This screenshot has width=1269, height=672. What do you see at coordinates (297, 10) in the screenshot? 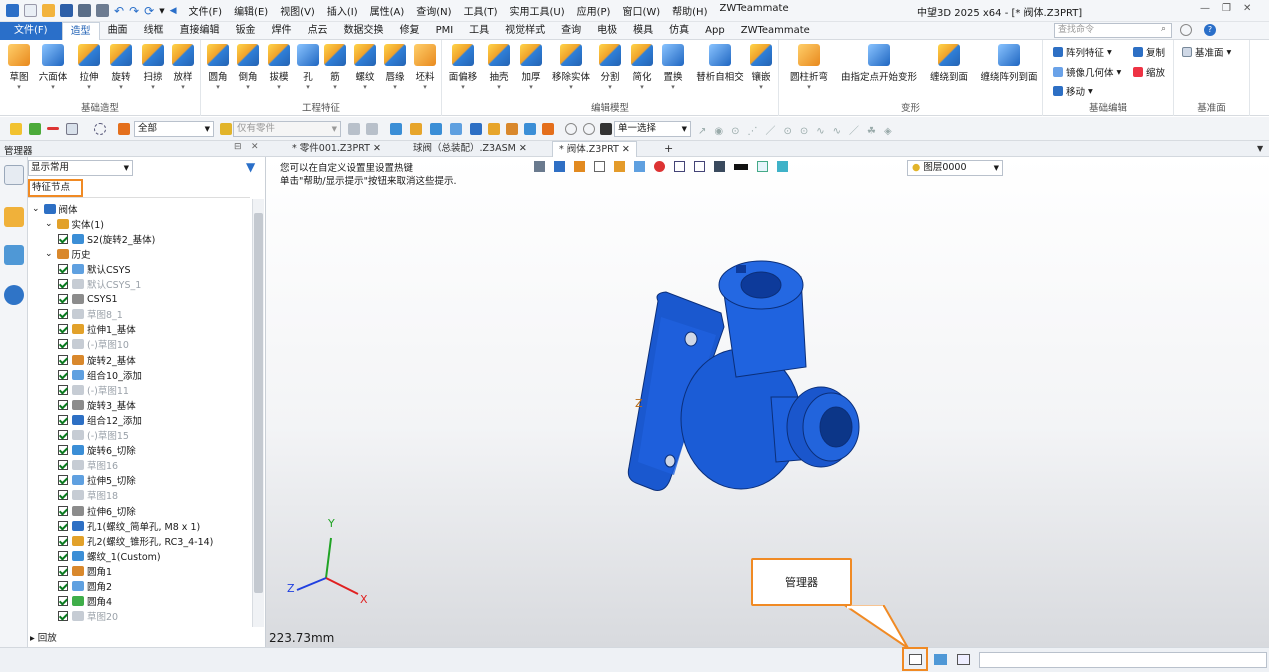
I see `menu-view: 视图(V)` at bounding box center [297, 10].